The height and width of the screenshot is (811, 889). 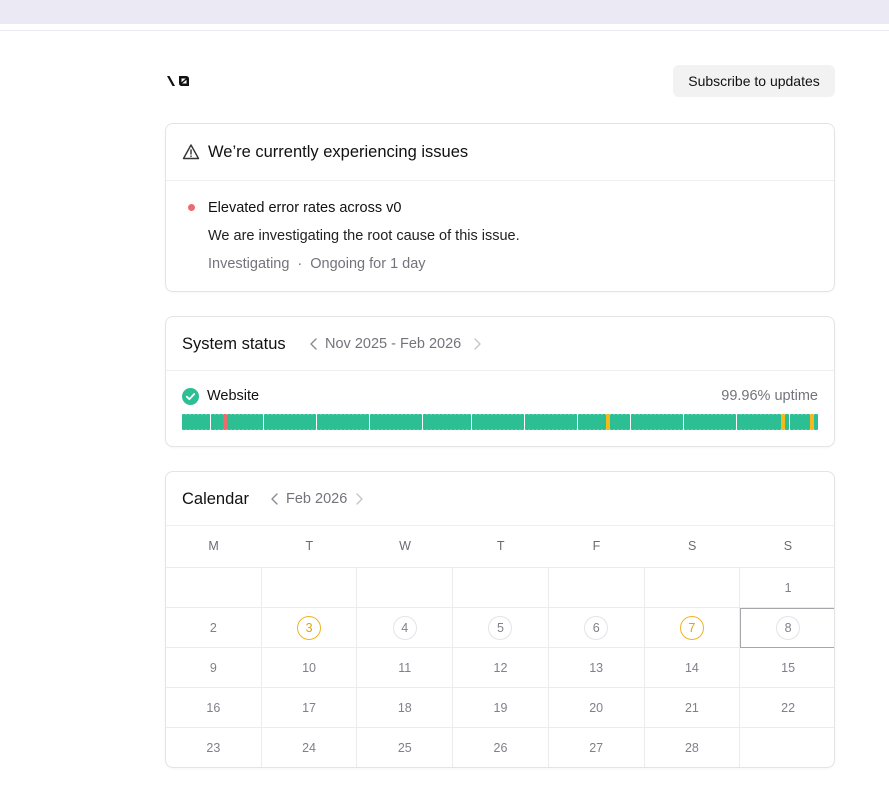 What do you see at coordinates (787, 588) in the screenshot?
I see `calendar-day-cell: 1` at bounding box center [787, 588].